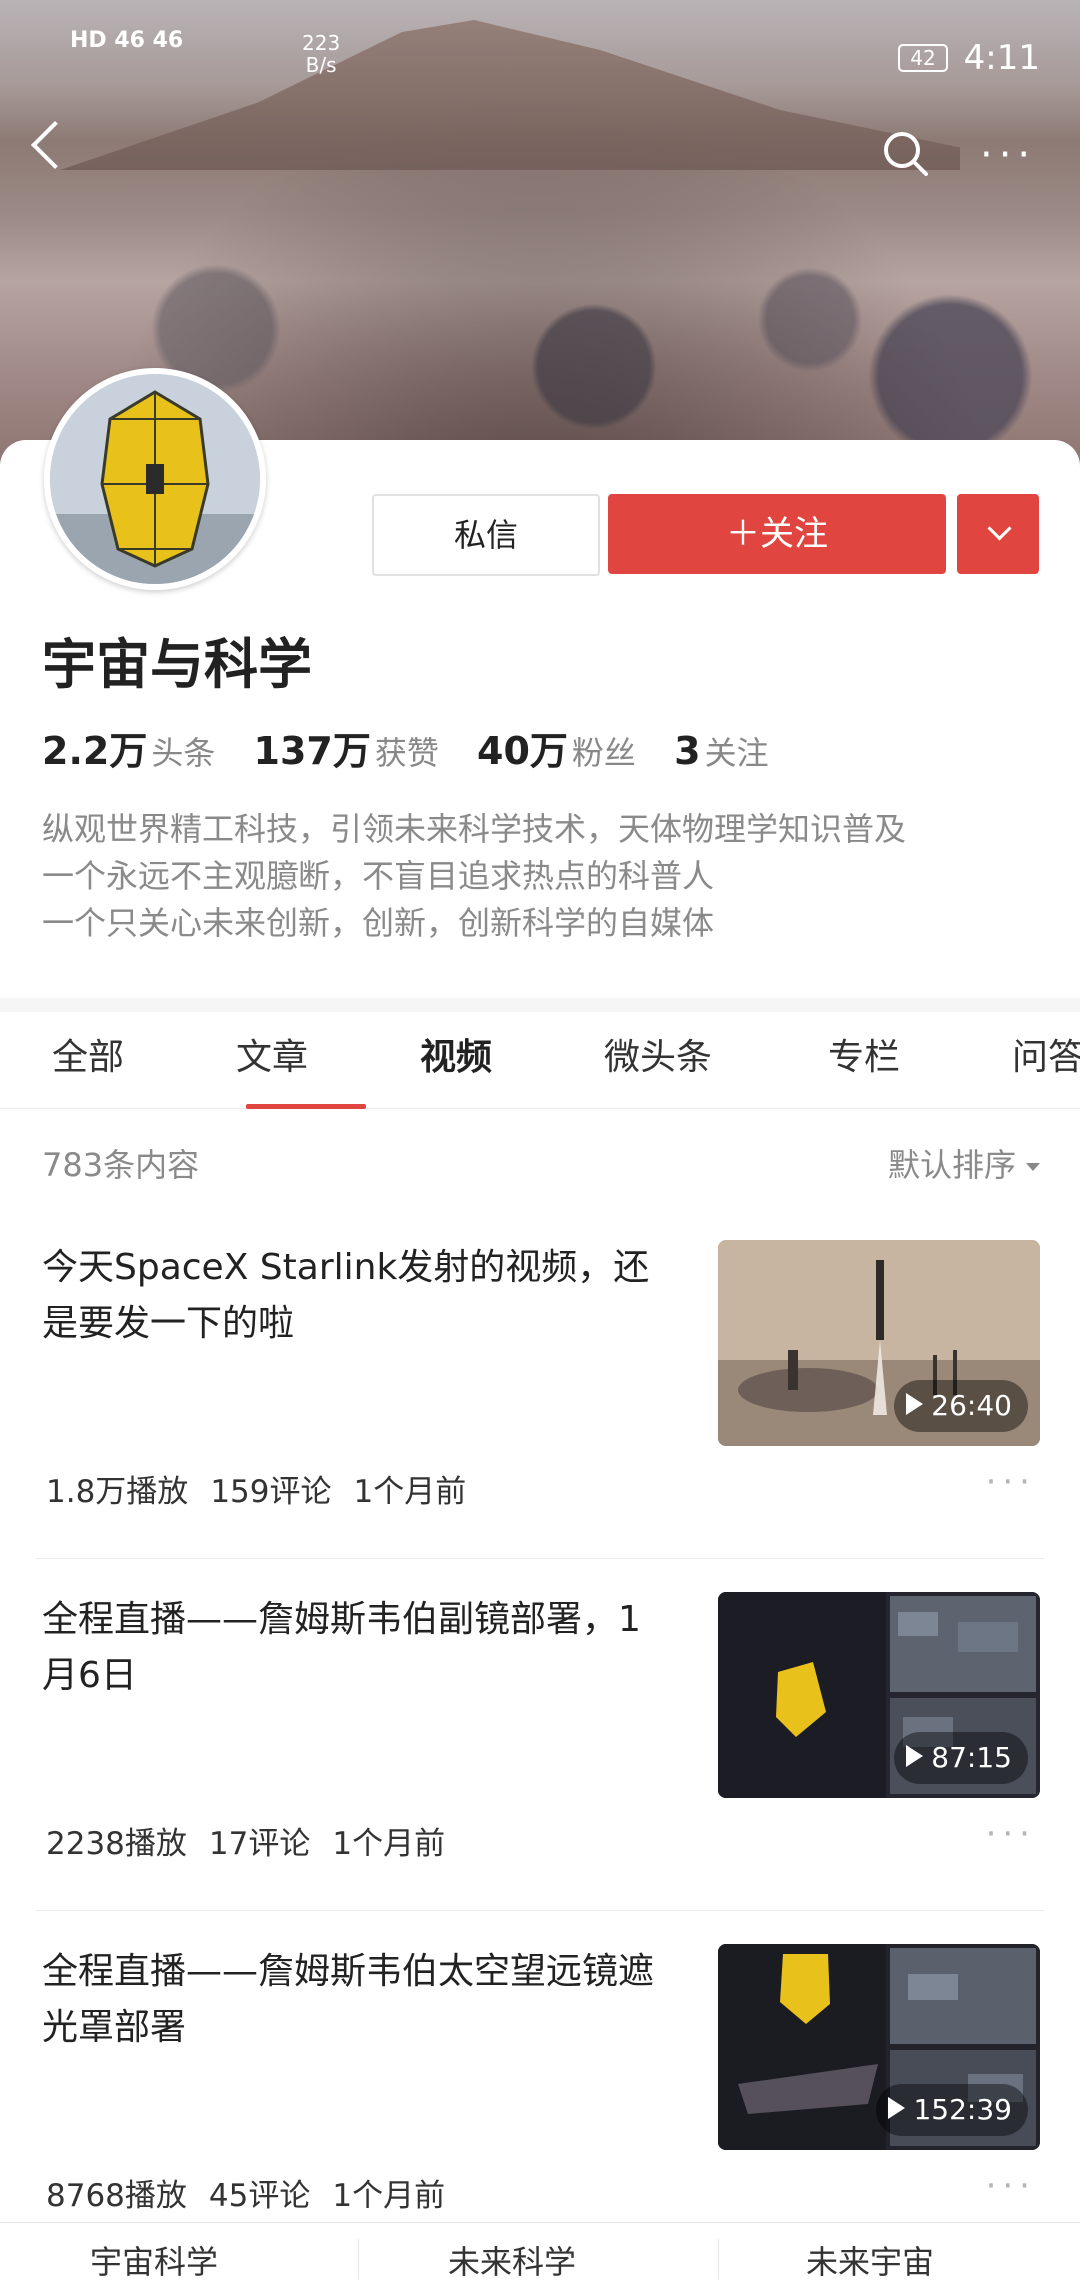 The image size is (1080, 2296). What do you see at coordinates (905, 153) in the screenshot?
I see `search-icon` at bounding box center [905, 153].